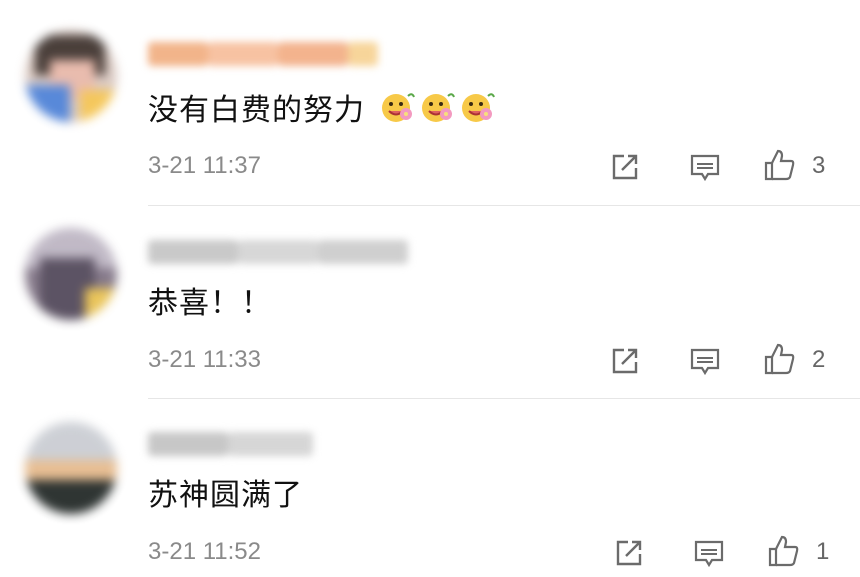  Describe the element at coordinates (819, 165) in the screenshot. I see `like-count: 3` at that location.